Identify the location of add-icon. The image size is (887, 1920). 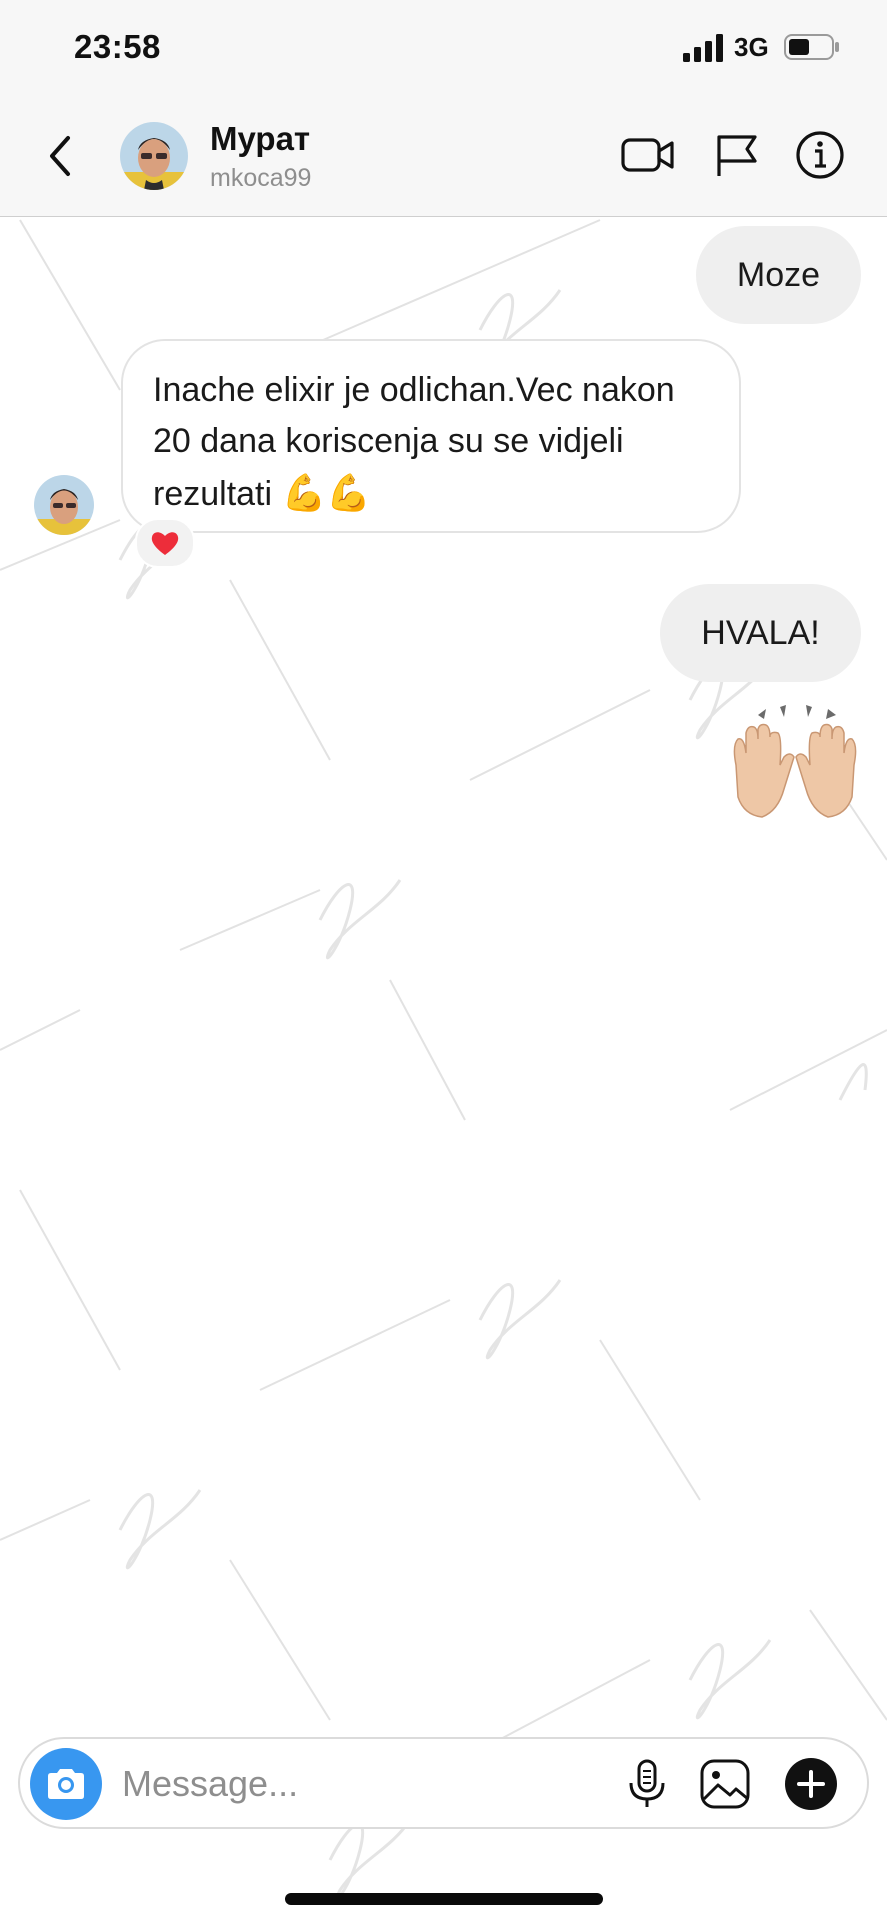
(811, 1784).